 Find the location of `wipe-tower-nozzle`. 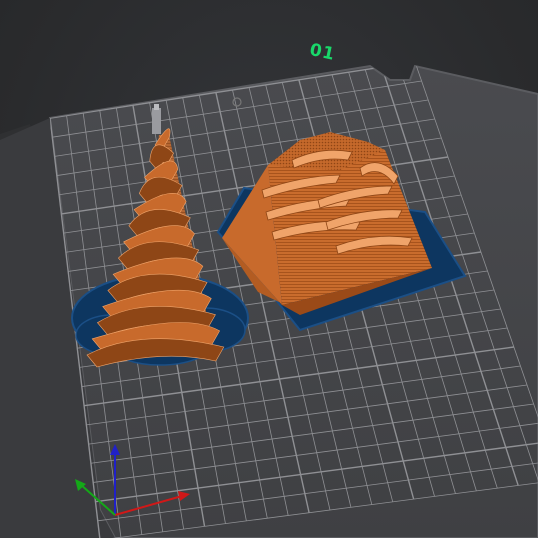

wipe-tower-nozzle is located at coordinates (156, 121).